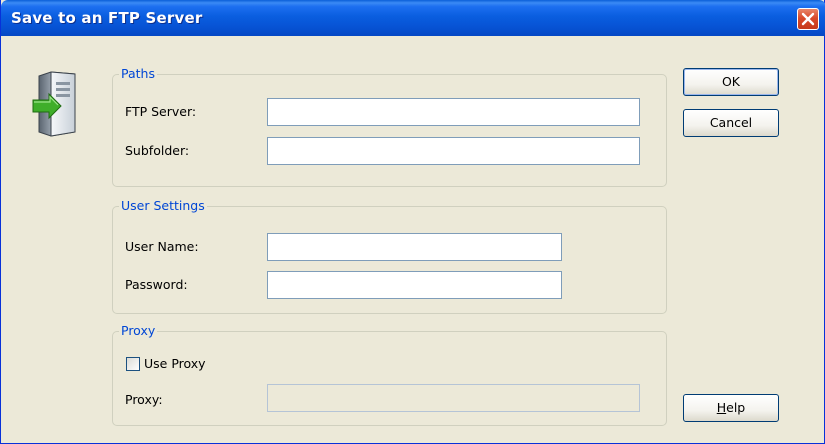  Describe the element at coordinates (413, 18) in the screenshot. I see `title-bar: Save to an FTP Server` at that location.